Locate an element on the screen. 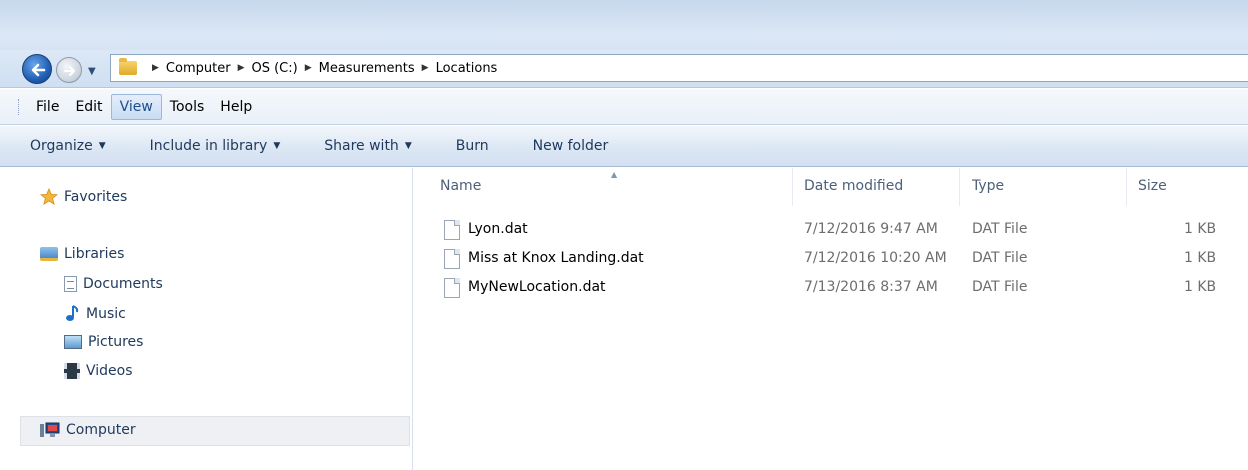  menu-grip is located at coordinates (19, 106).